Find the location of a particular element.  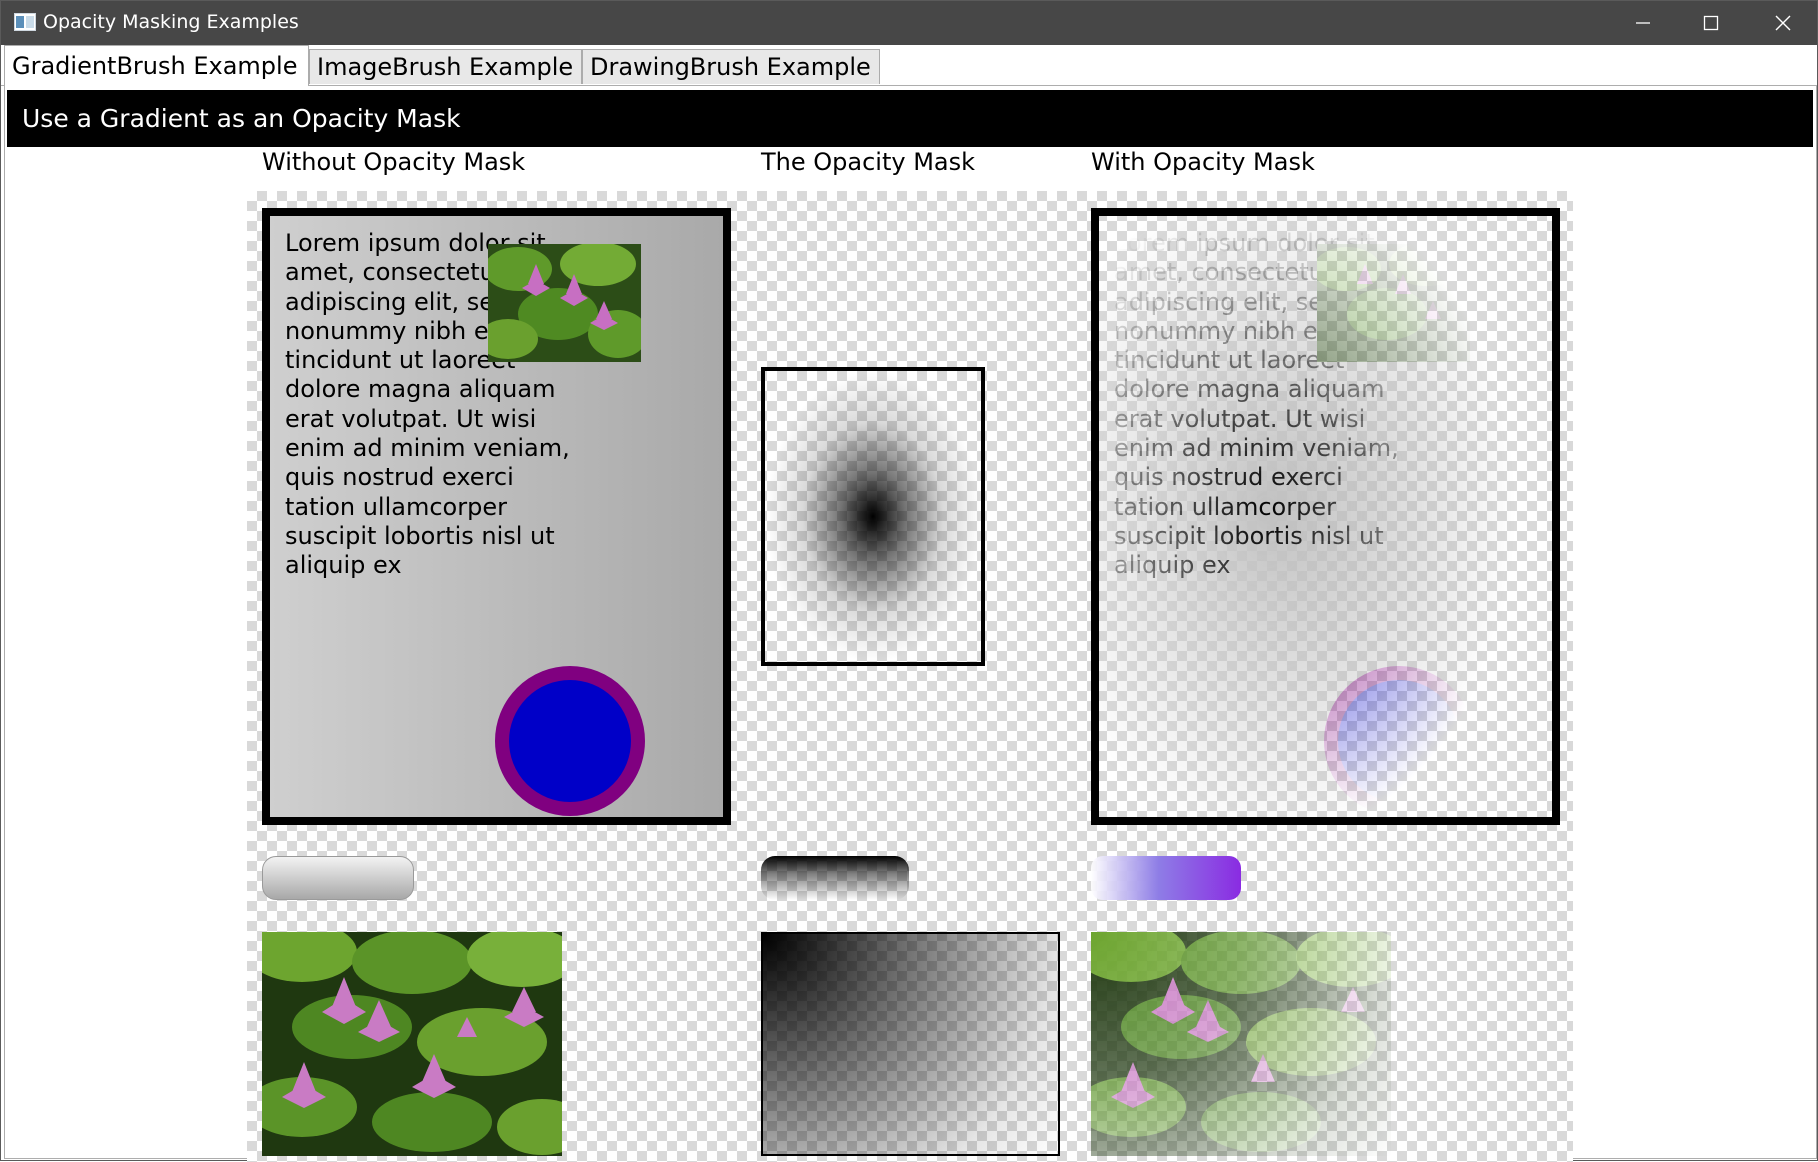

masked-water-lilies-photo is located at coordinates (1241, 1044).